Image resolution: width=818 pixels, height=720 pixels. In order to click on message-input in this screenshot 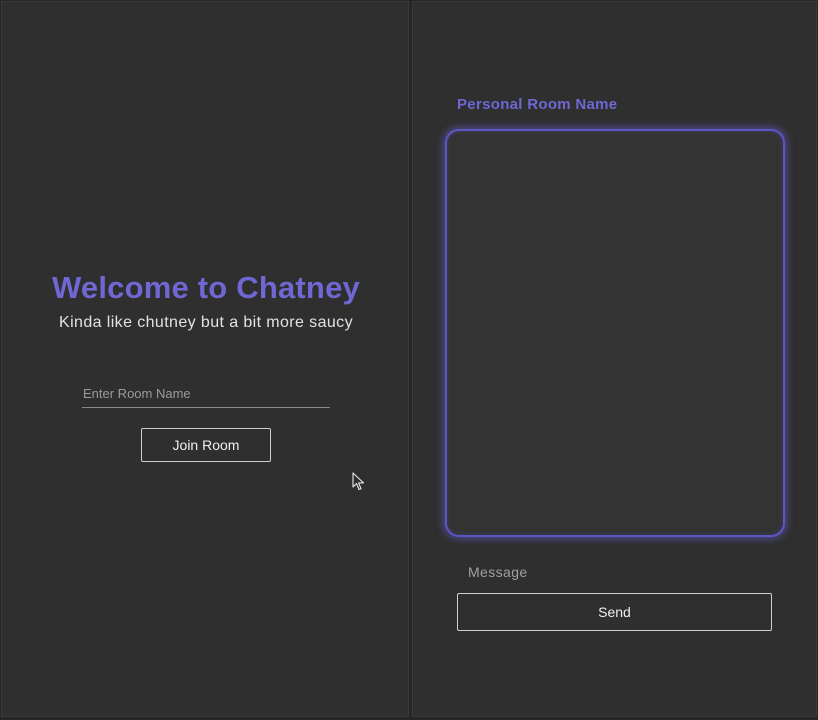, I will do `click(618, 572)`.